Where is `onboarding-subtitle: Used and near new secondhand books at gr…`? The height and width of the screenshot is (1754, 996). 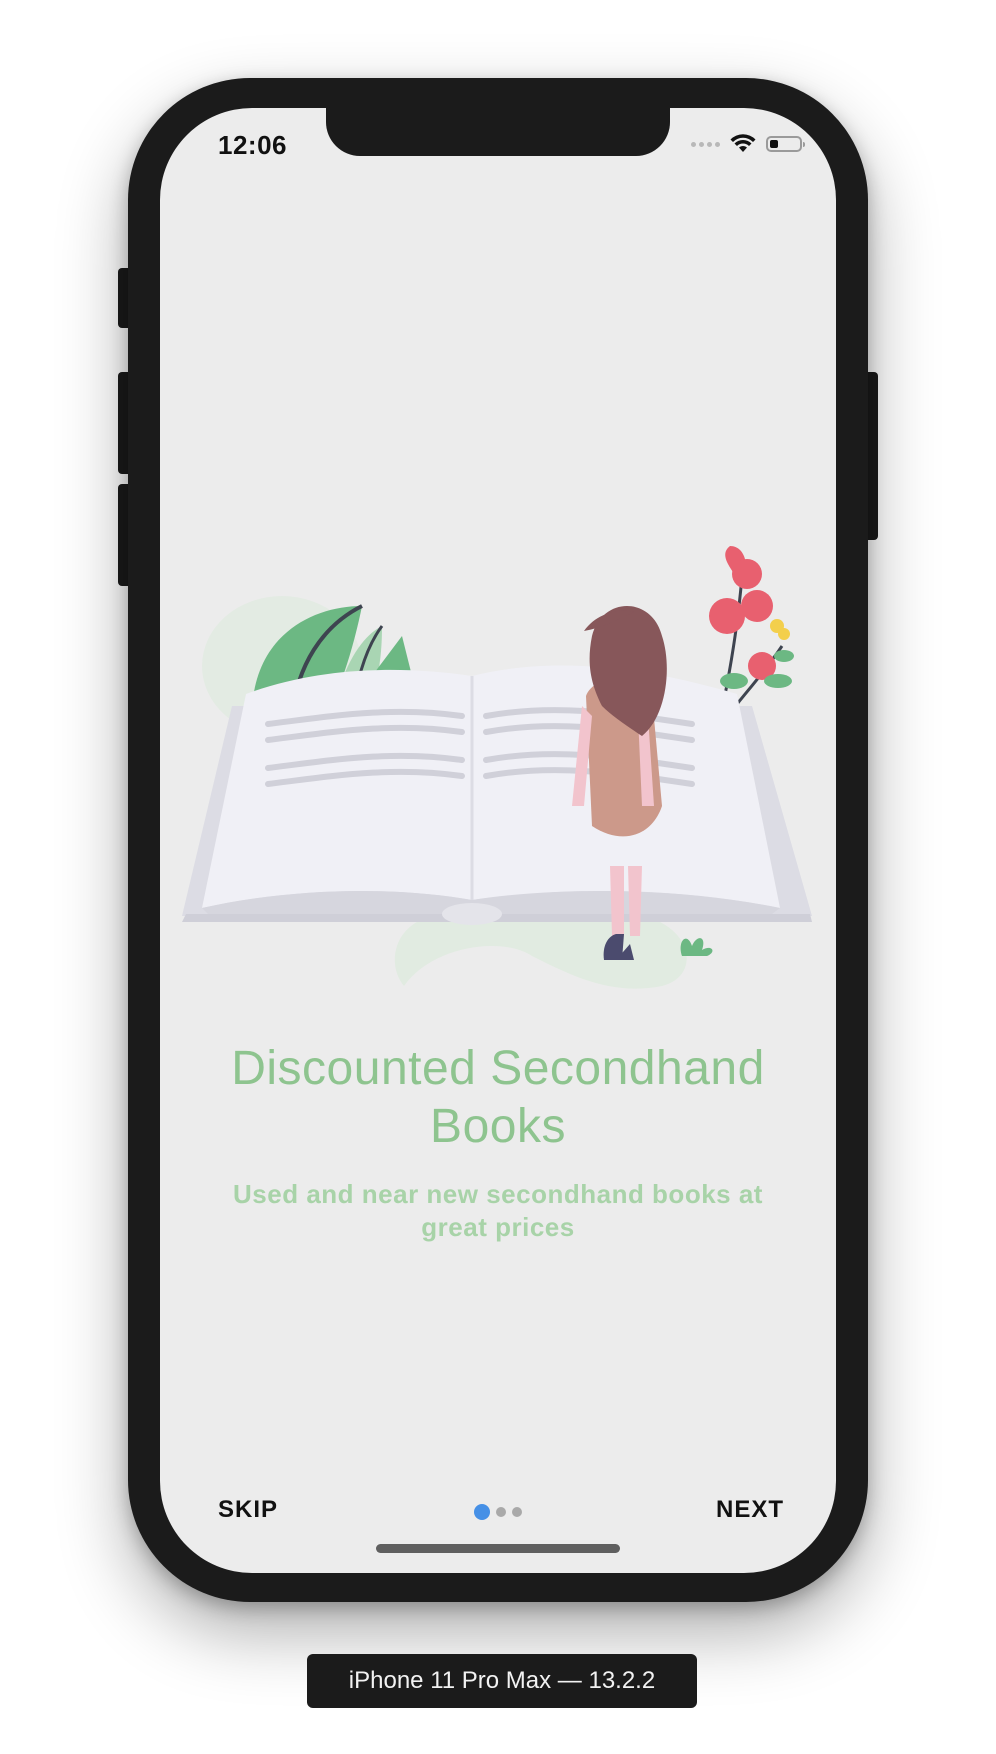 onboarding-subtitle: Used and near new secondhand books at gr… is located at coordinates (498, 1210).